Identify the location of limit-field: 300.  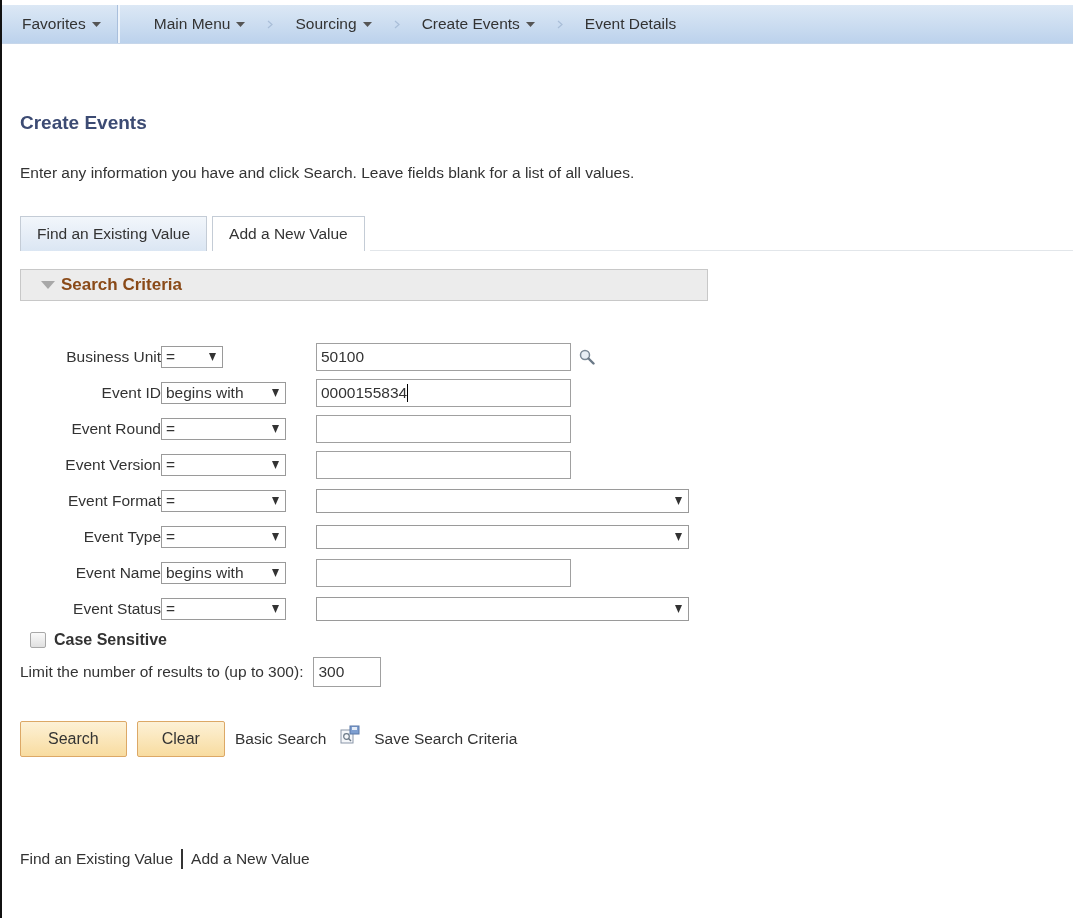
(347, 672).